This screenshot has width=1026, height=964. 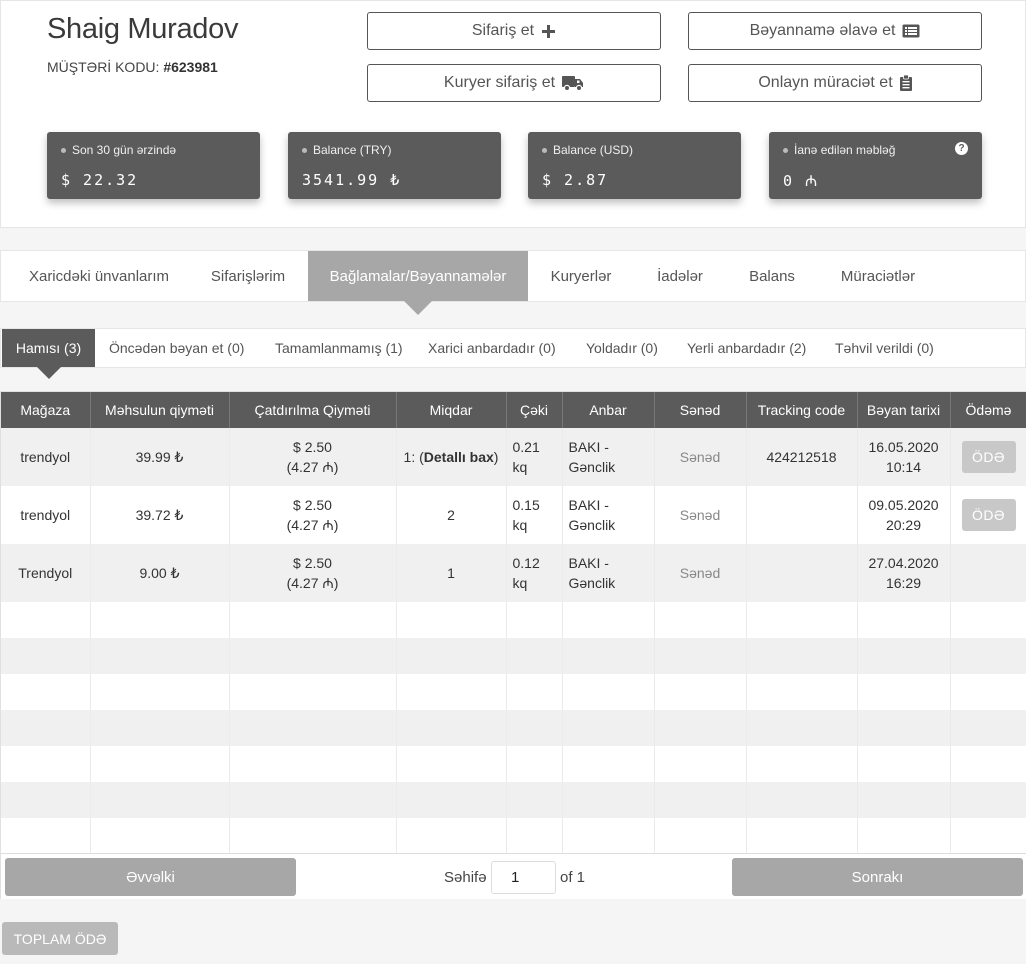 I want to click on stat-label: İanə edilən məbləğ, so click(x=845, y=150).